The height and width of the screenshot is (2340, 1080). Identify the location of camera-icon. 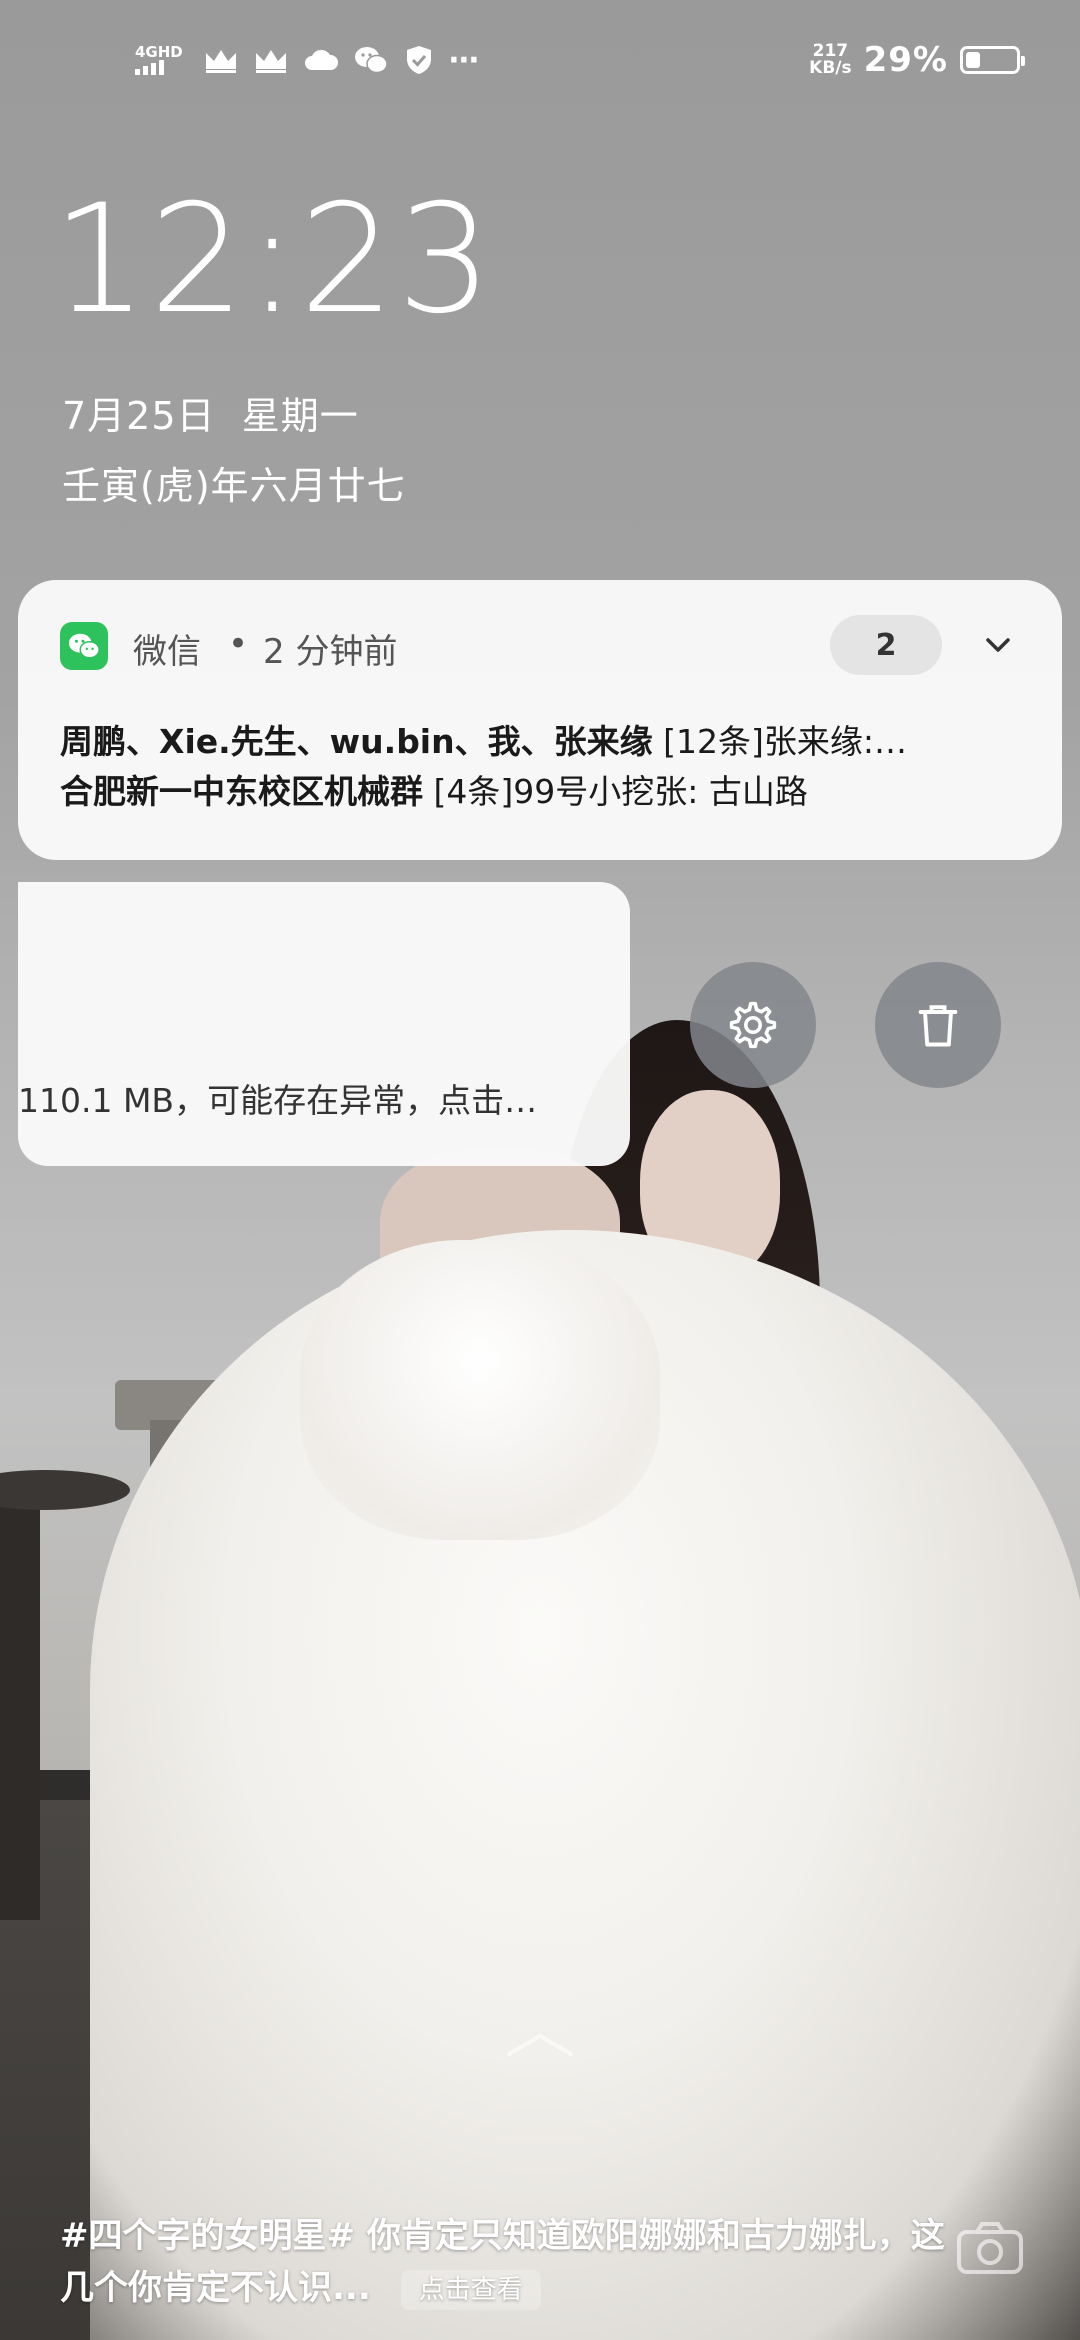
(990, 2248).